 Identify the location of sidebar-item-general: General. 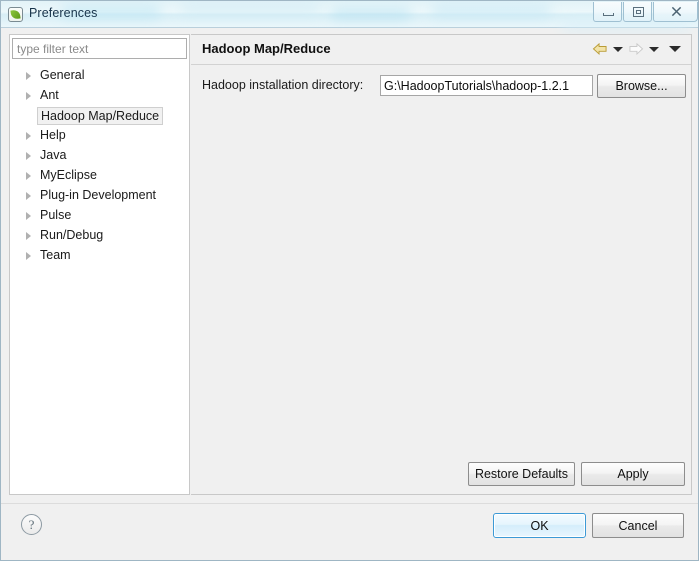
(99, 75).